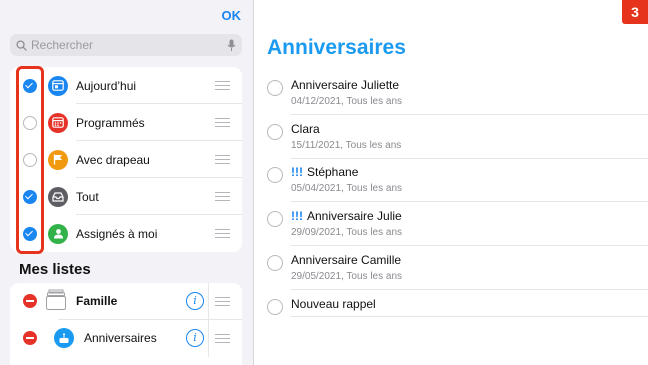  Describe the element at coordinates (451, 137) in the screenshot. I see `reminder-row: Clara 15/11/2021, Tous les ans` at that location.